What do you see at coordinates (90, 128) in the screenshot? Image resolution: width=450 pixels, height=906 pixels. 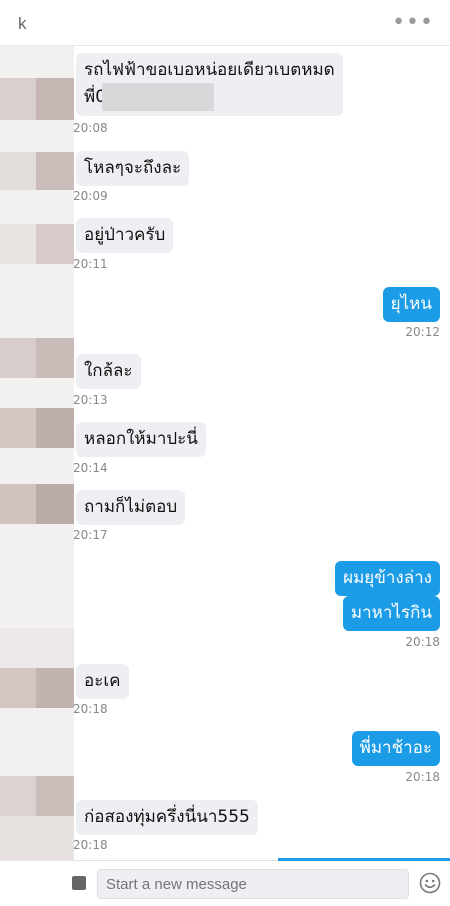 I see `message-timestamp: 20:08` at bounding box center [90, 128].